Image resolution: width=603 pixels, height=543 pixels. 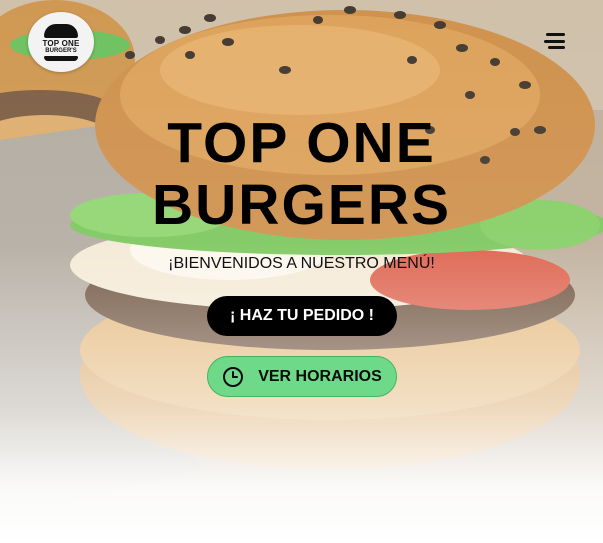 I want to click on hamburger-menu-icon, so click(x=555, y=41).